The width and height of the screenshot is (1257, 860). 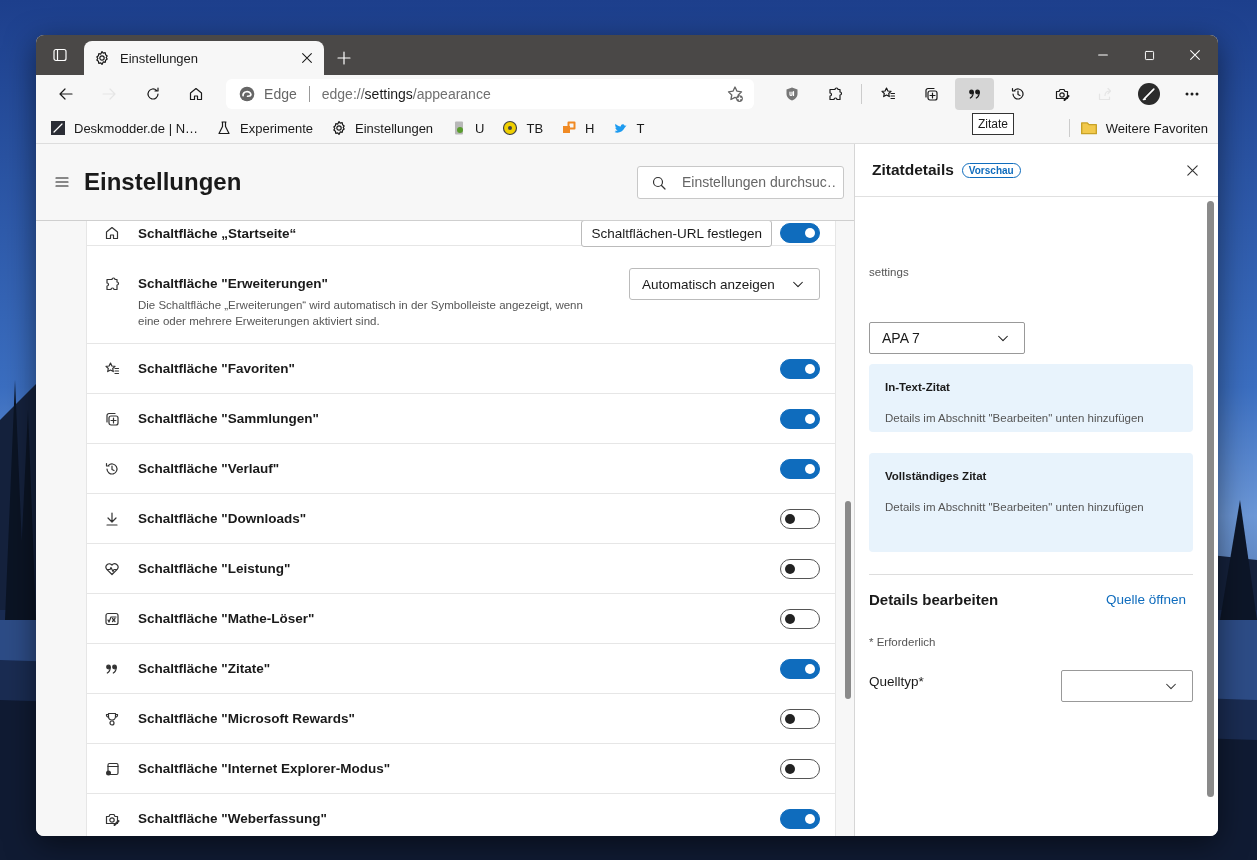 What do you see at coordinates (889, 272) in the screenshot?
I see `source-name: settings` at bounding box center [889, 272].